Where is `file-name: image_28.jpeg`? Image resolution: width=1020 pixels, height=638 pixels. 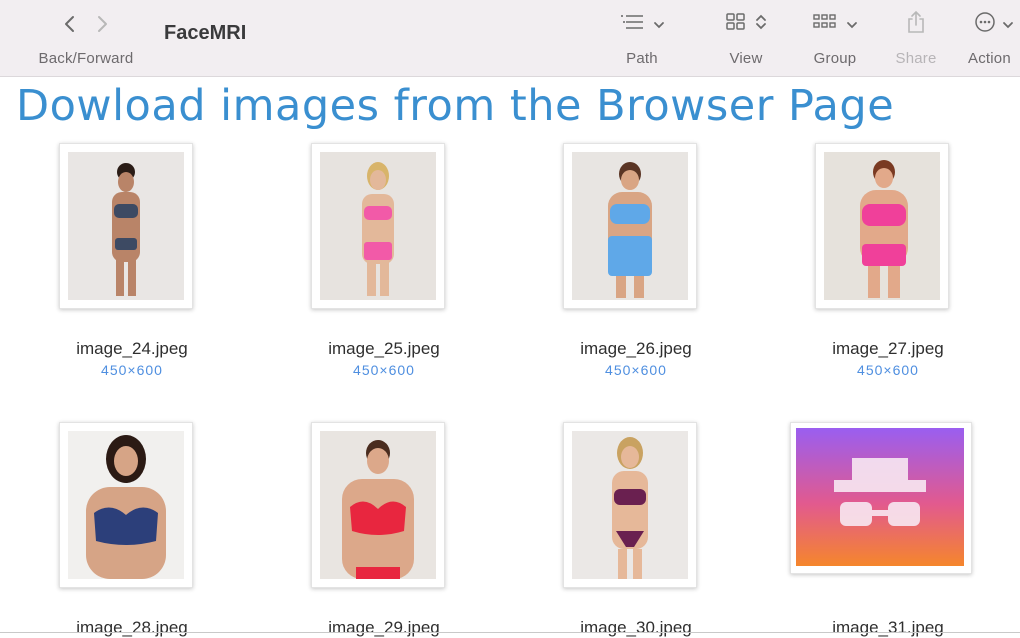 file-name: image_28.jpeg is located at coordinates (132, 627).